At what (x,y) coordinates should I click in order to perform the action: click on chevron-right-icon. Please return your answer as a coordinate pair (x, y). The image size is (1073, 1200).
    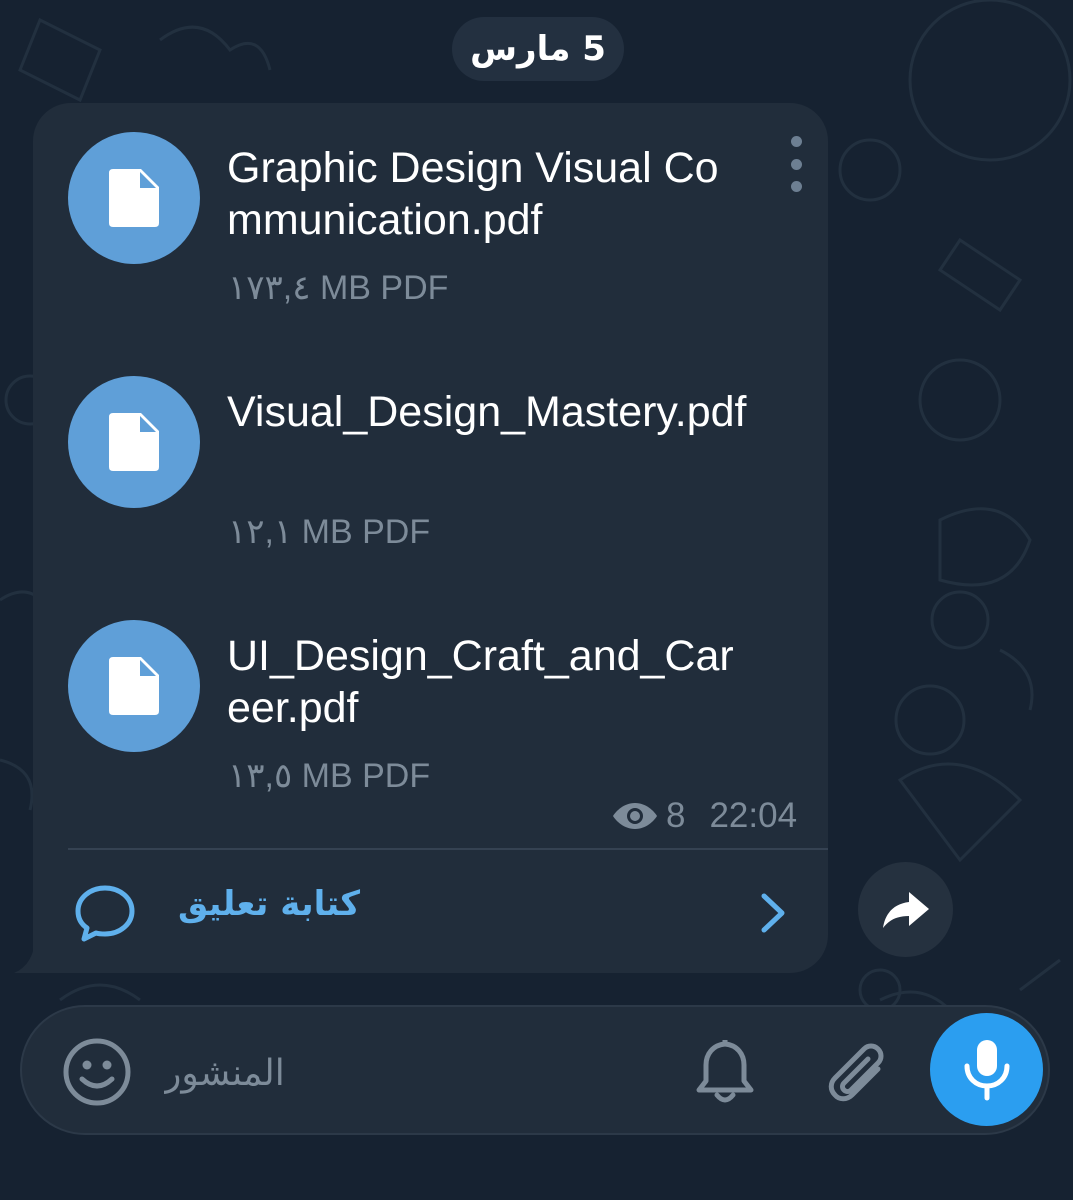
    Looking at the image, I should click on (773, 913).